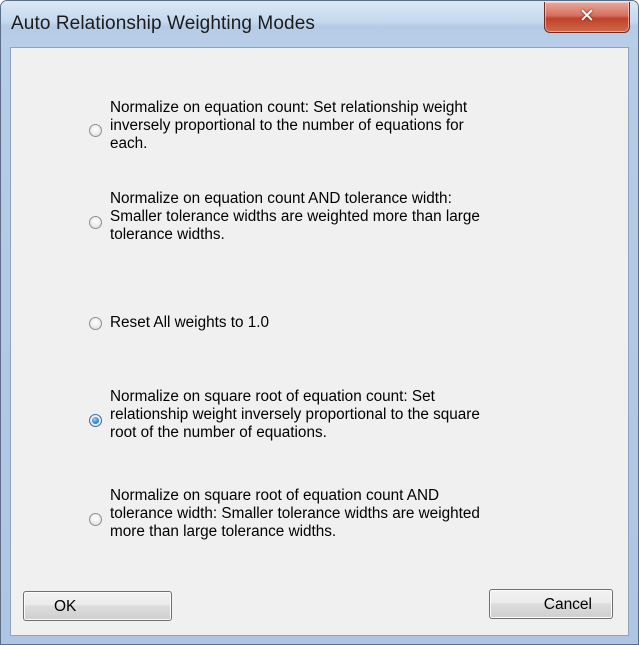 This screenshot has height=645, width=639. I want to click on ok-button: OK, so click(97, 606).